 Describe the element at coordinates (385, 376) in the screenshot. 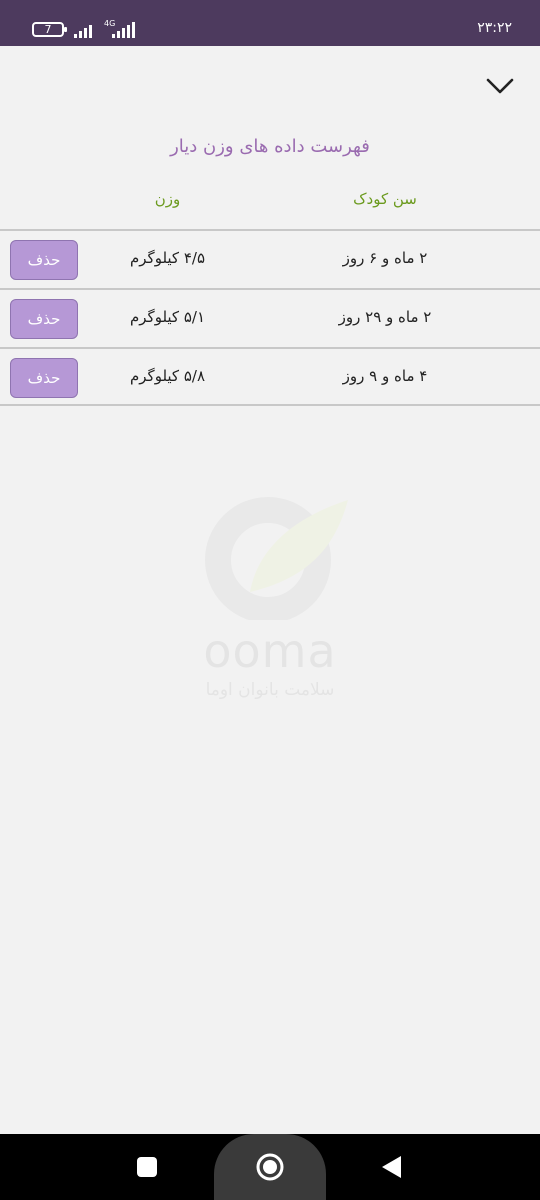

I see `row-age: ۴ ماه و ۹ روز` at that location.